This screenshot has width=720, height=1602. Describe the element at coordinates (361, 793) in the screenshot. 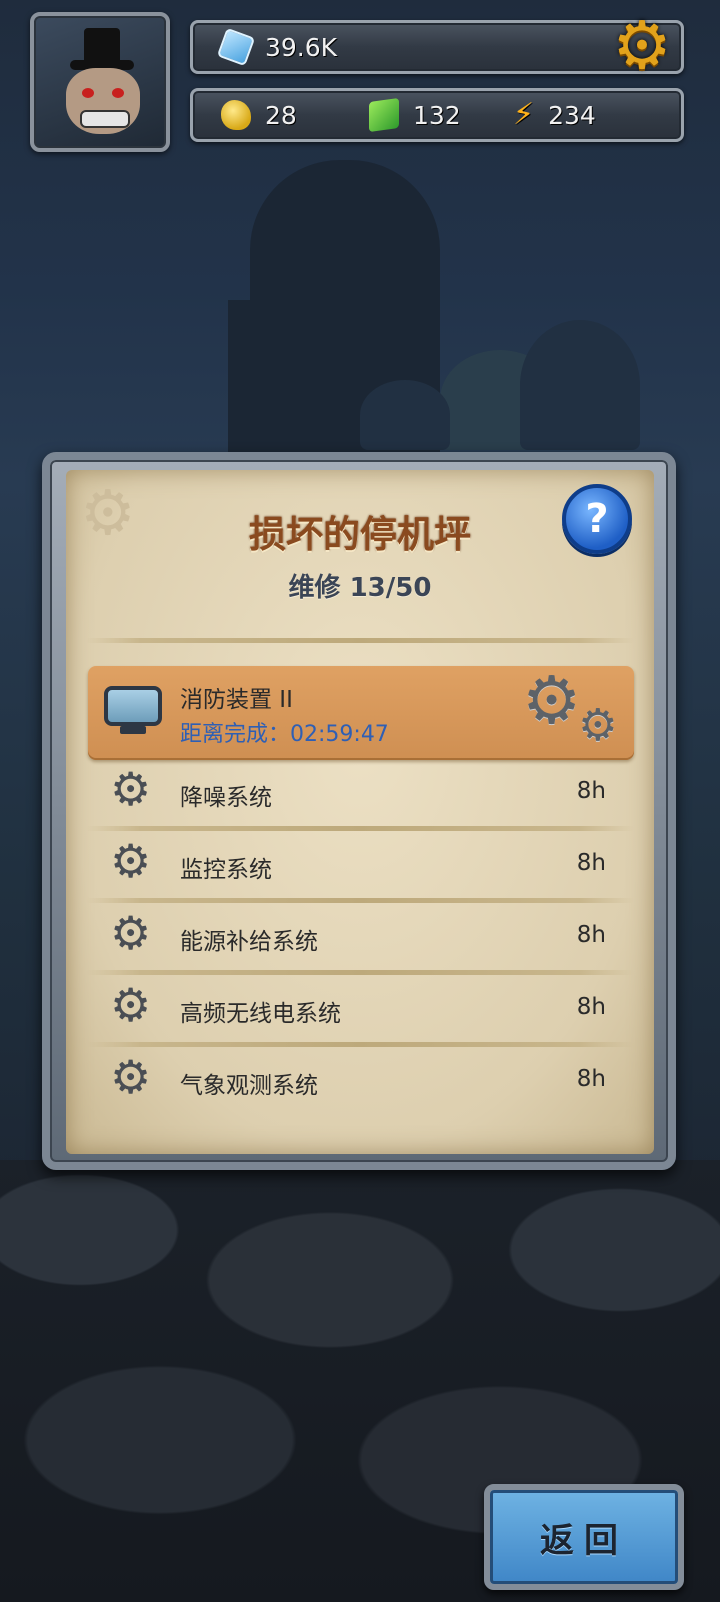

I see `list-item: ⚙ 降噪系统 8h` at that location.